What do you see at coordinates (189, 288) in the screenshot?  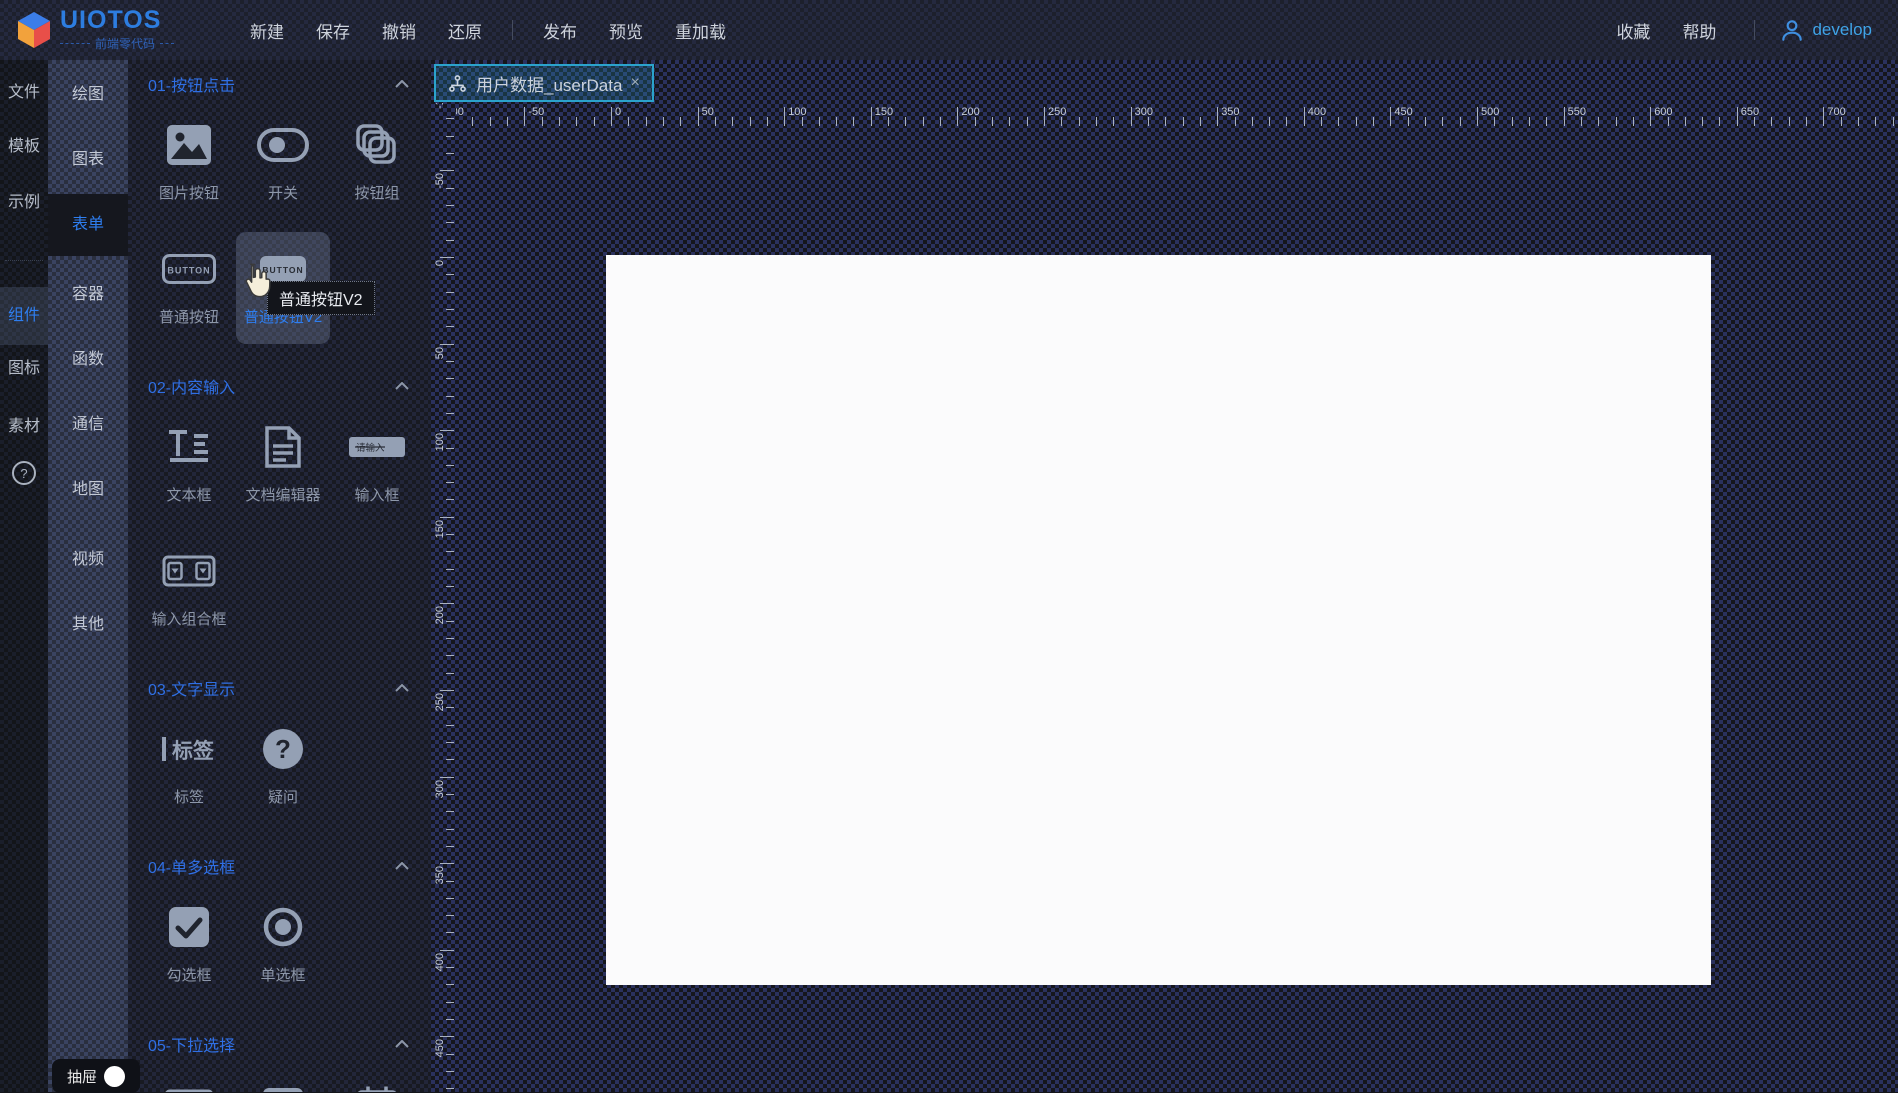 I see `palette-item-普通按钮: BUTTON普通按钮` at bounding box center [189, 288].